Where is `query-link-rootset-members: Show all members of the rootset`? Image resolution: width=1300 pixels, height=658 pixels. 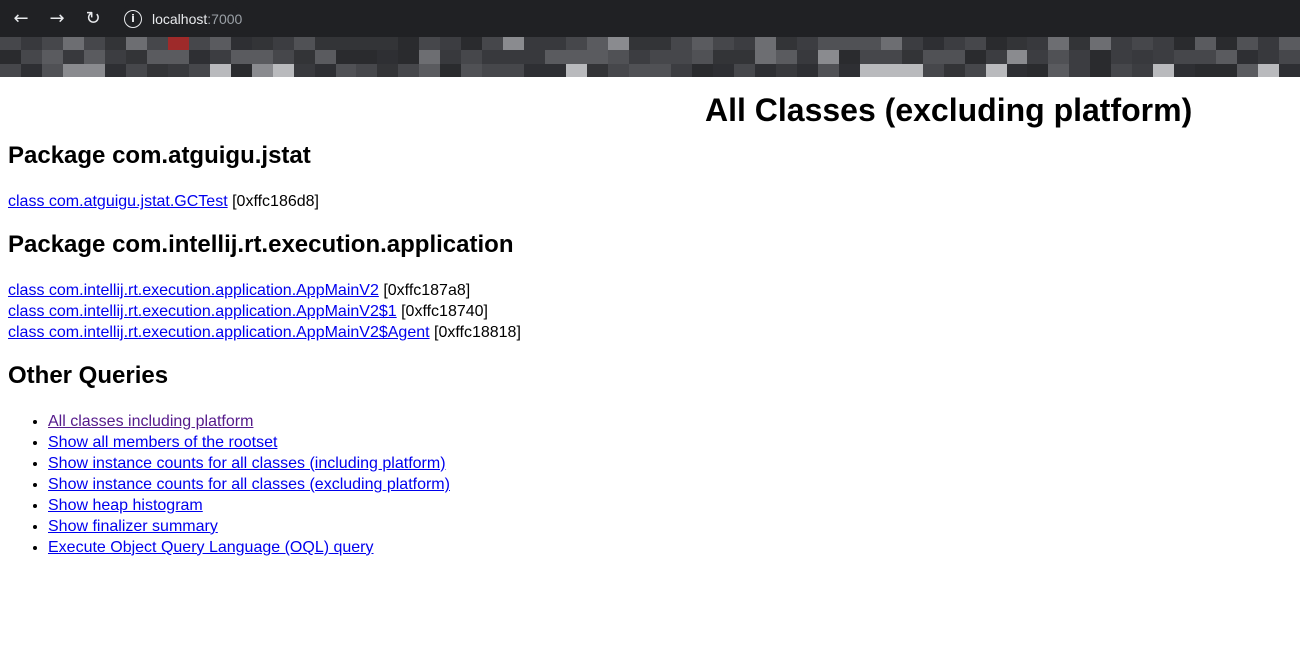
query-link-rootset-members: Show all members of the rootset is located at coordinates (162, 442).